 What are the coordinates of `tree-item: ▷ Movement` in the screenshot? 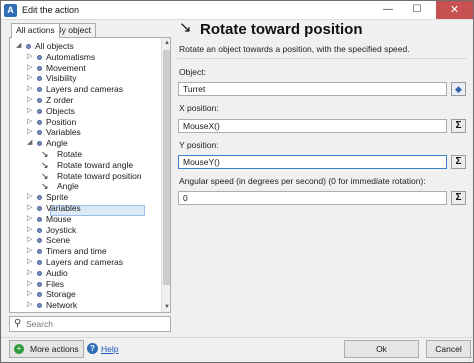 It's located at (85, 68).